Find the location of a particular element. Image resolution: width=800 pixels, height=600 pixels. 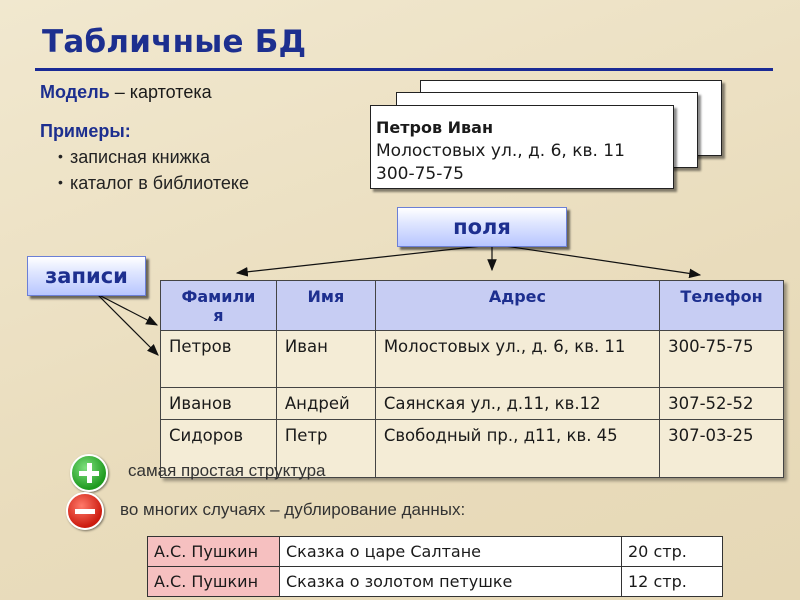

column-header-address: Адрес is located at coordinates (517, 305).